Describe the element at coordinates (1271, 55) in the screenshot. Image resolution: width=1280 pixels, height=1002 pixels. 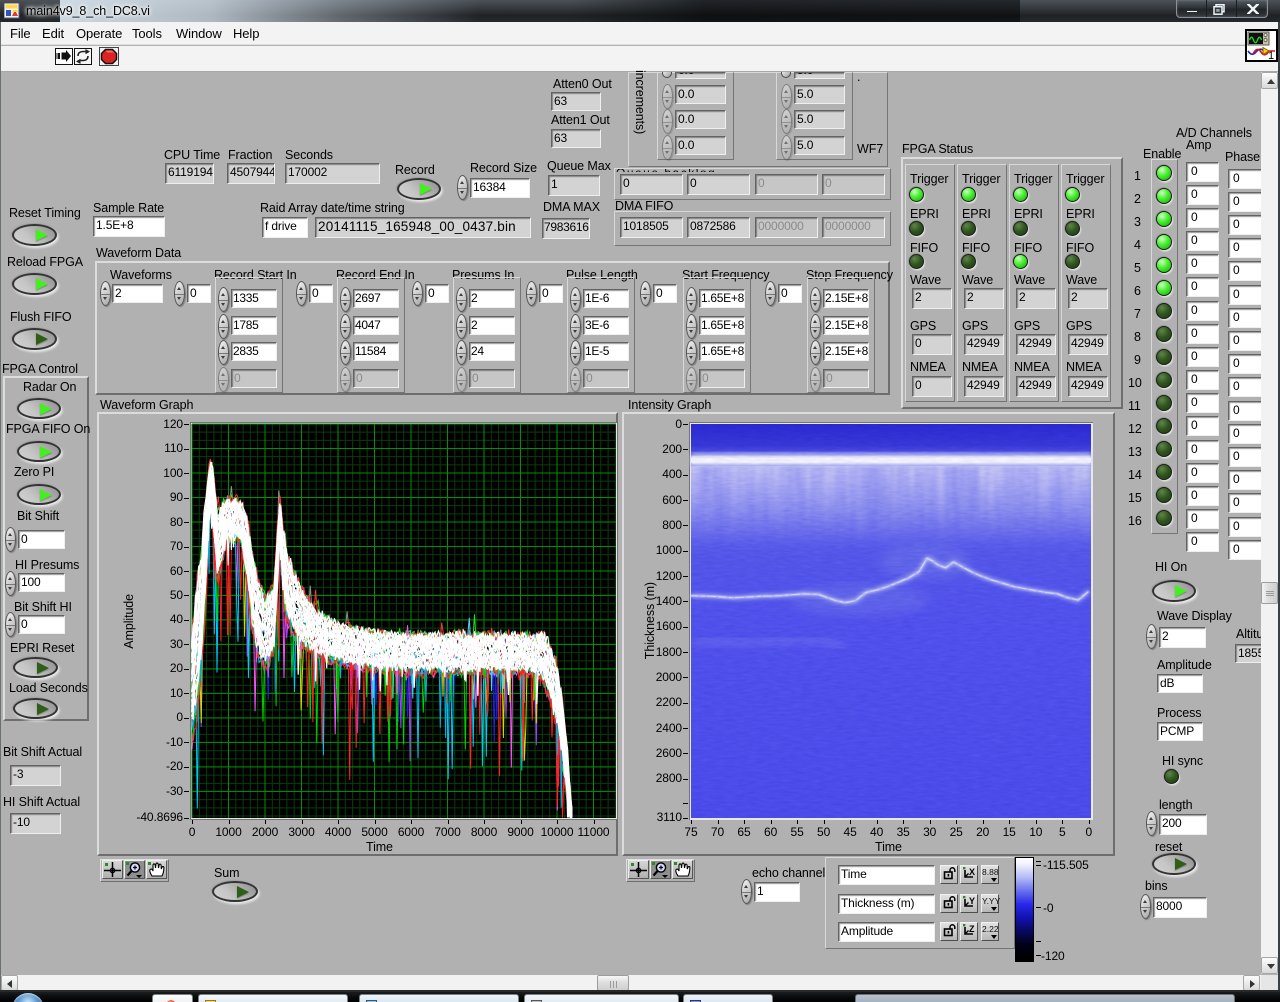
I see `svg-text: 1` at that location.